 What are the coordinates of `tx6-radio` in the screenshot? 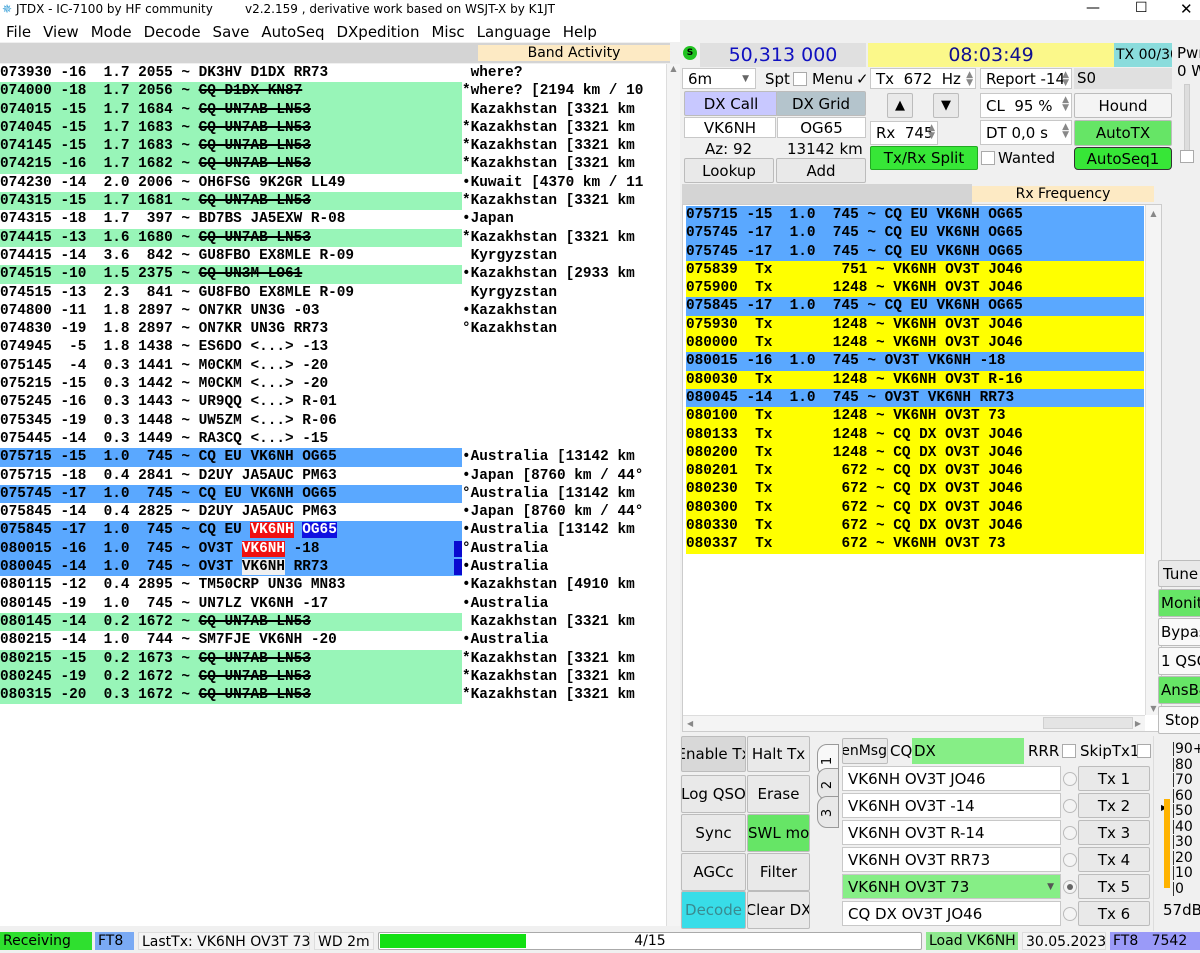 It's located at (1070, 914).